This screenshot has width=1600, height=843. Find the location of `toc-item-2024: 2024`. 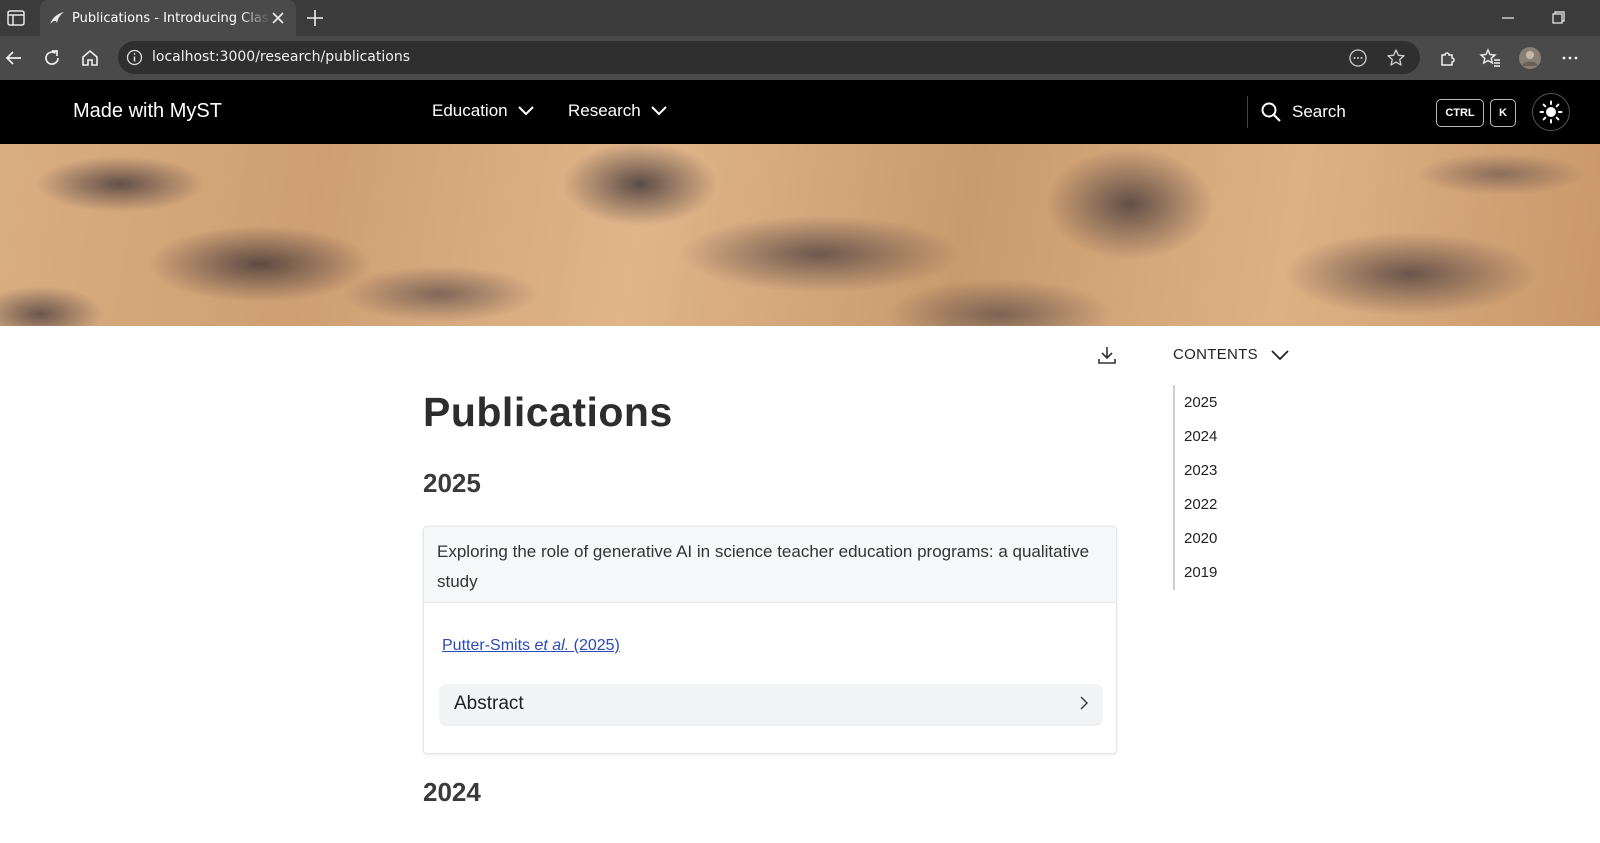

toc-item-2024: 2024 is located at coordinates (1200, 436).